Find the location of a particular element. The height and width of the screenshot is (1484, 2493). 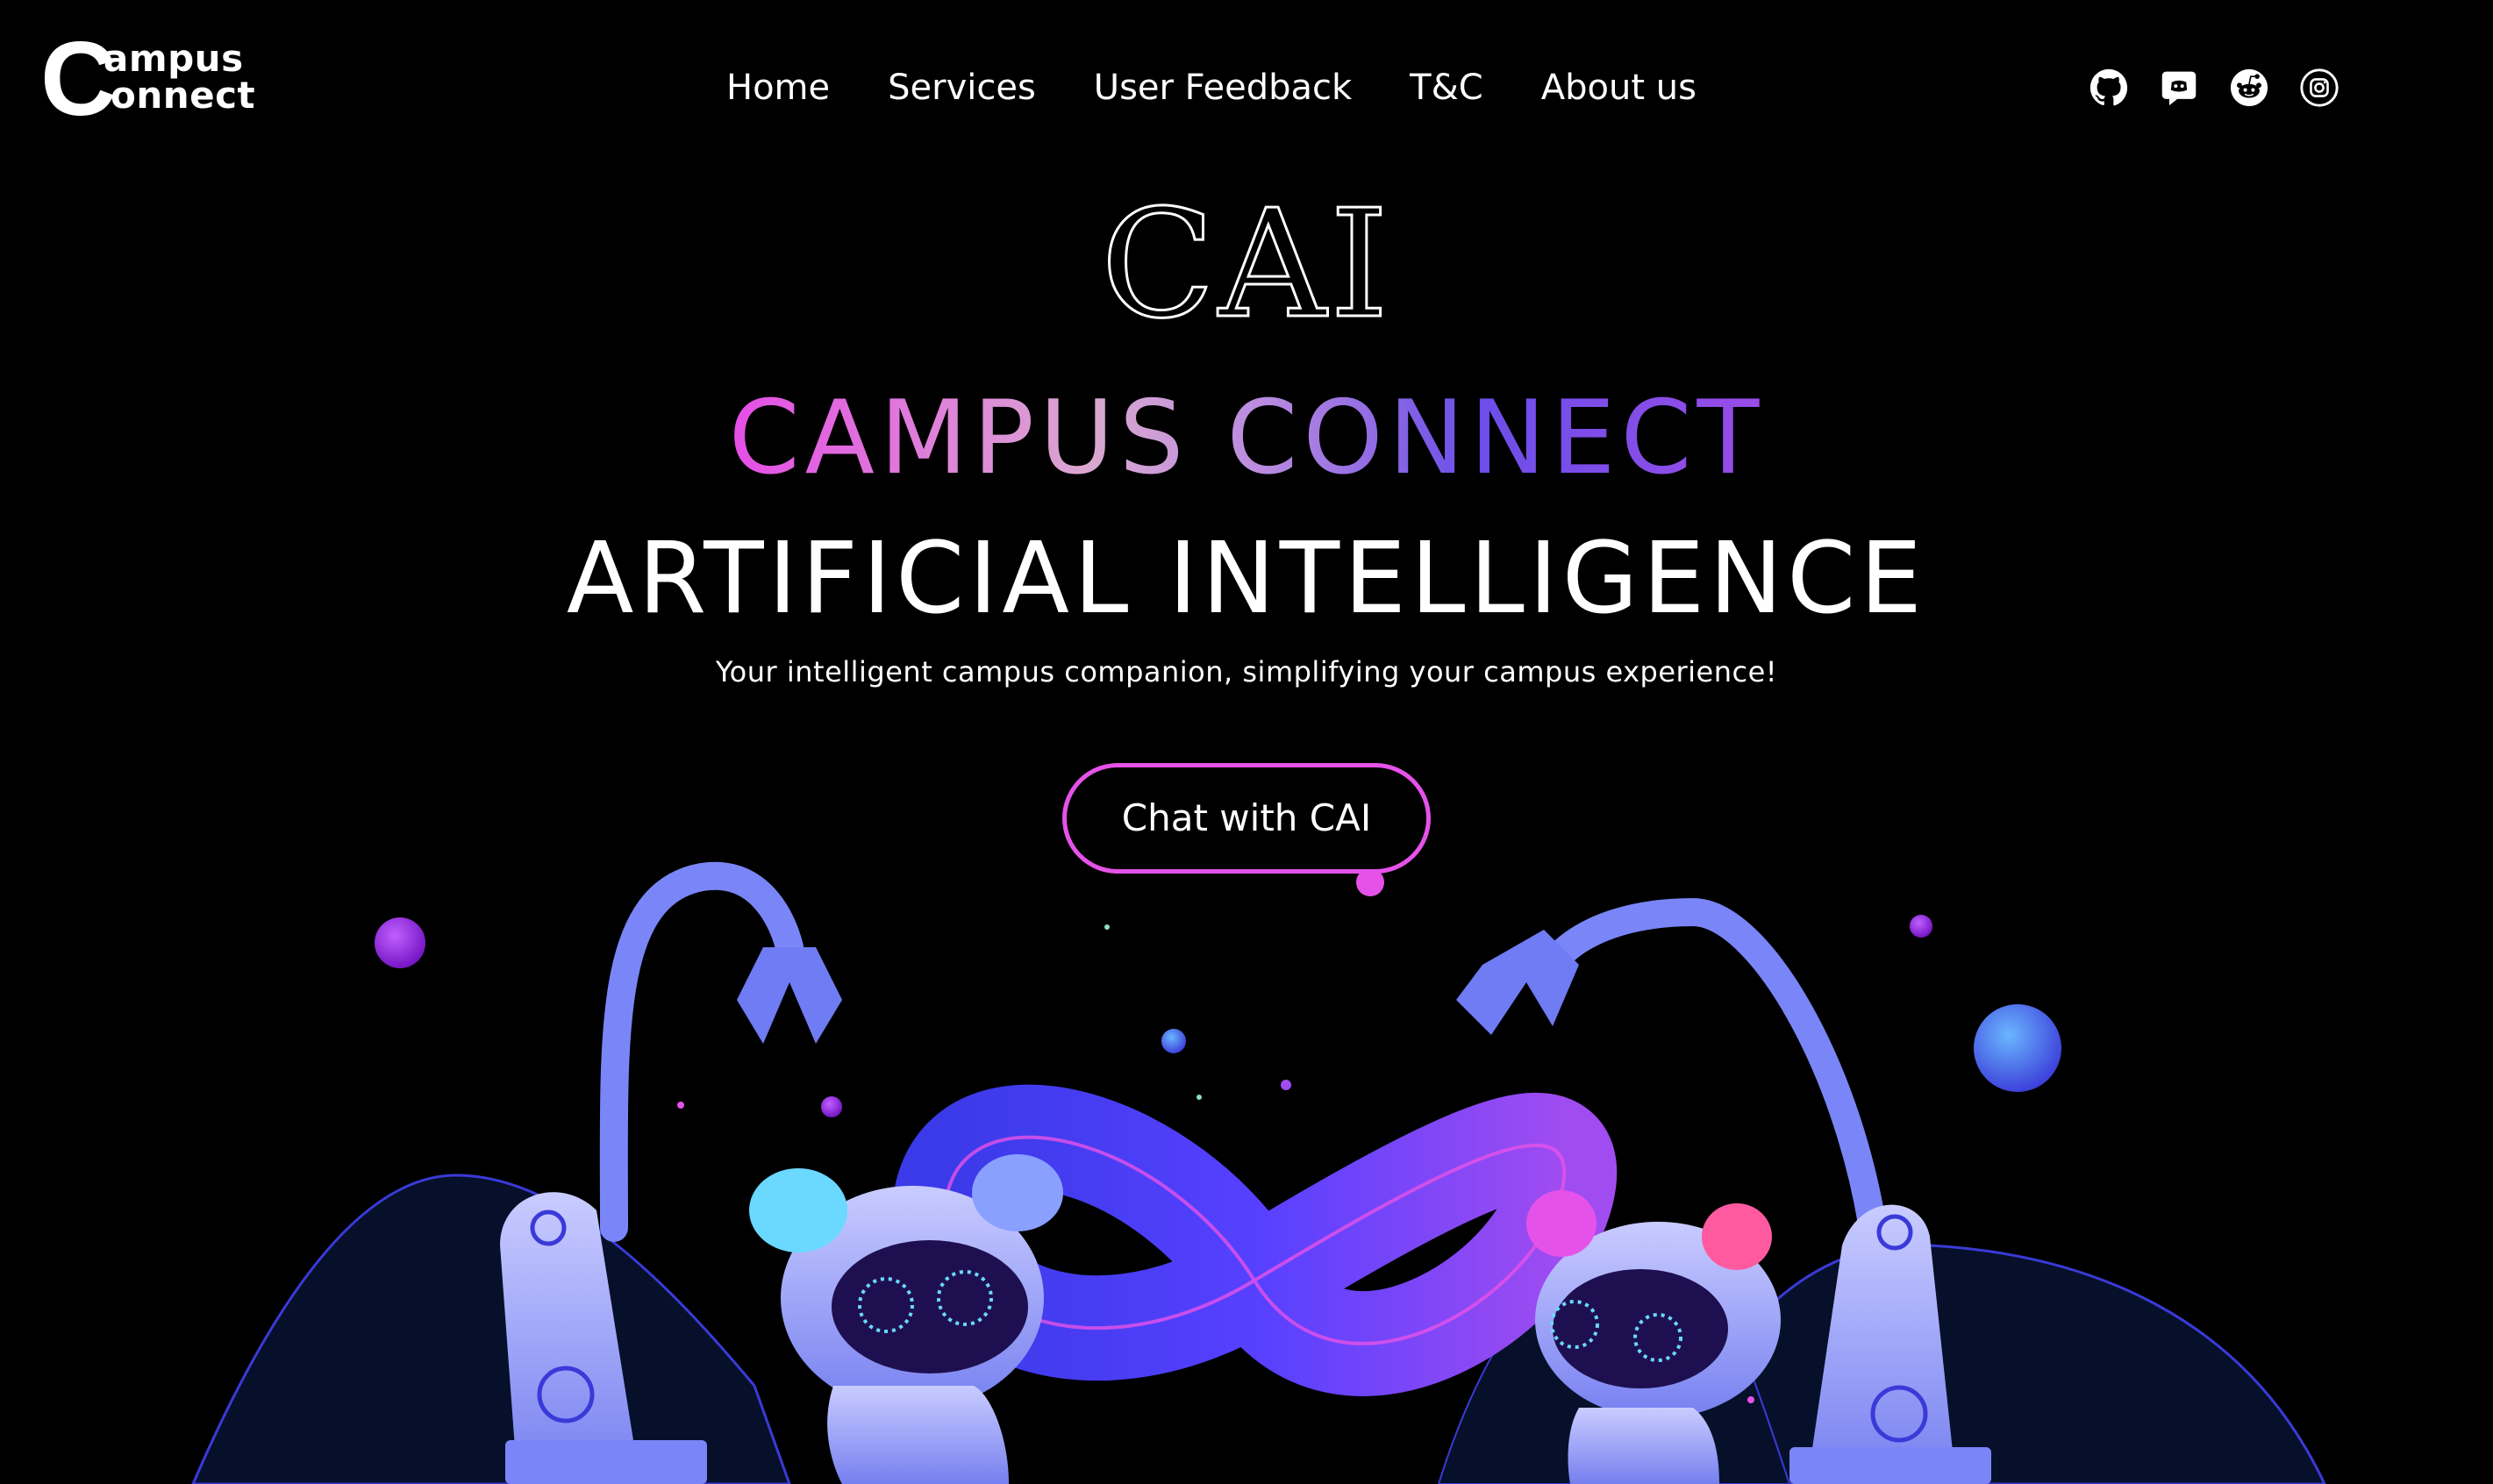

nav-home: Home is located at coordinates (778, 88).